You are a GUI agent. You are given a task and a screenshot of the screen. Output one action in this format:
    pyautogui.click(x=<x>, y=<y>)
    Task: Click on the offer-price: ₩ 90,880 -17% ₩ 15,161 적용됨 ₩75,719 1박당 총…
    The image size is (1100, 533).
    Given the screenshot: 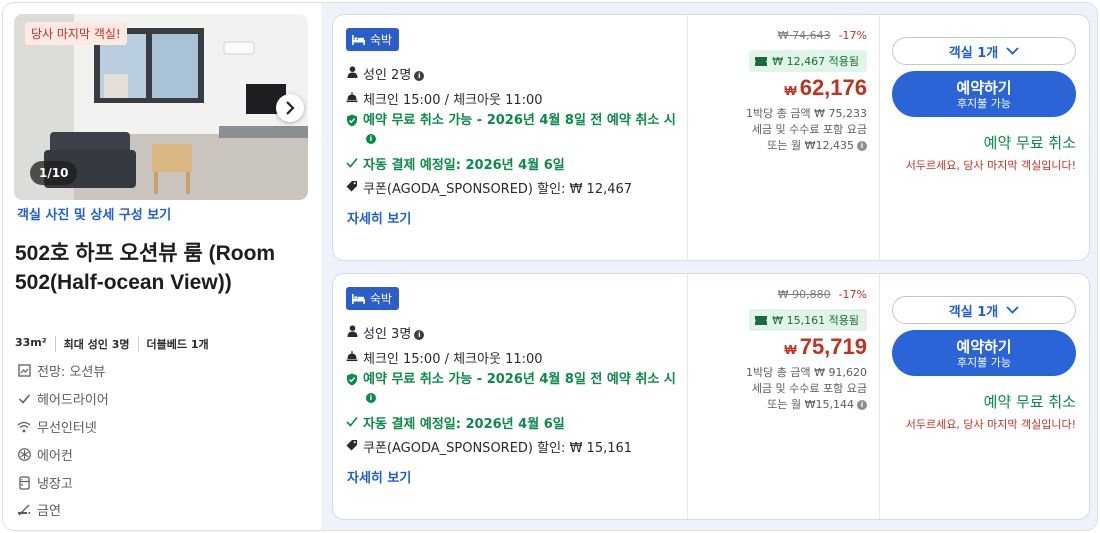 What is the action you would take?
    pyautogui.click(x=783, y=396)
    